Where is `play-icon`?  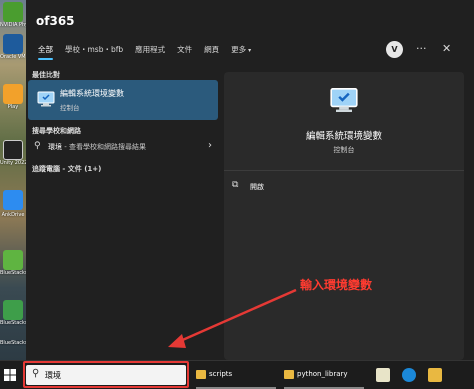
play-icon is located at coordinates (13, 94).